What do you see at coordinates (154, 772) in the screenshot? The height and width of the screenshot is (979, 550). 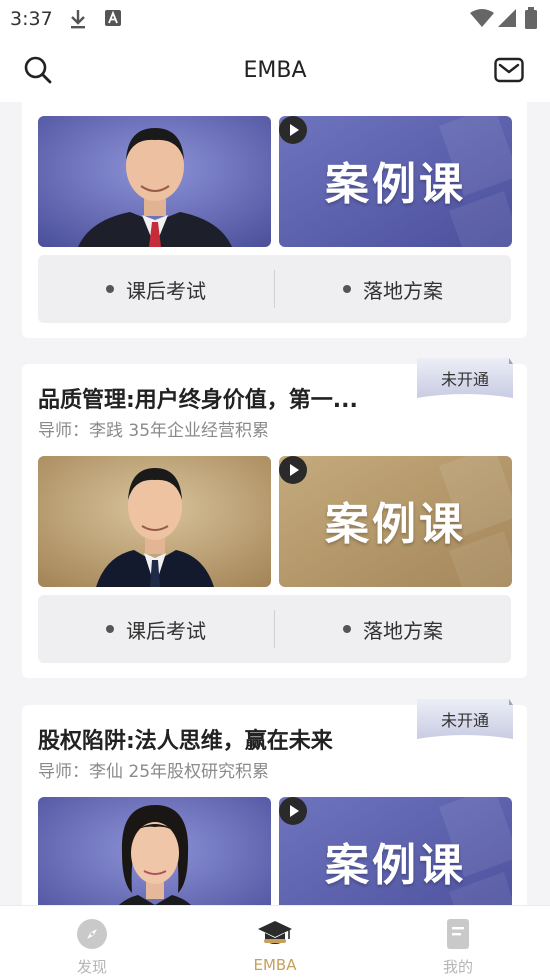 I see `course-instructor: 导师：李仙 25年股权研究积累` at bounding box center [154, 772].